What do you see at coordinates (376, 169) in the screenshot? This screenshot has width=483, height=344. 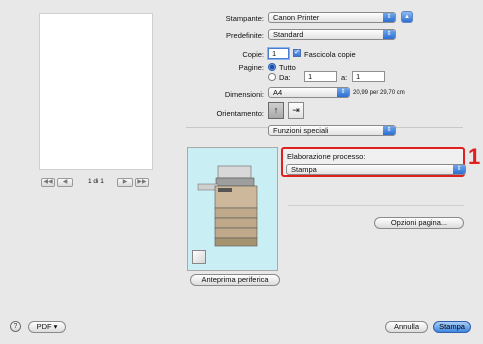 I see `processing-popup: Stampa ⇕` at bounding box center [376, 169].